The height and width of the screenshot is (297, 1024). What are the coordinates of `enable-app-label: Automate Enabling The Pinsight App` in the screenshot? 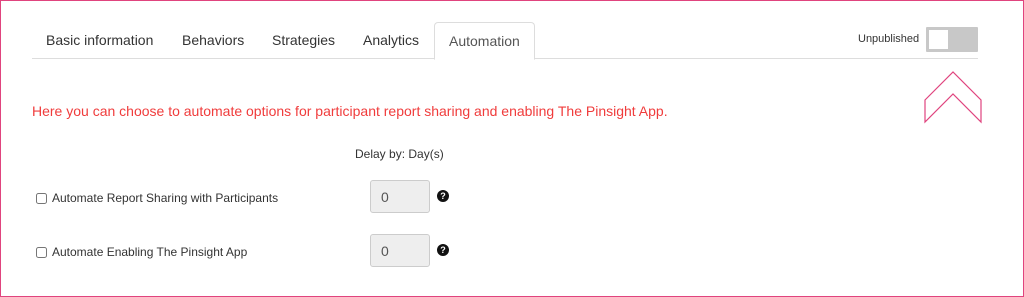 It's located at (149, 252).